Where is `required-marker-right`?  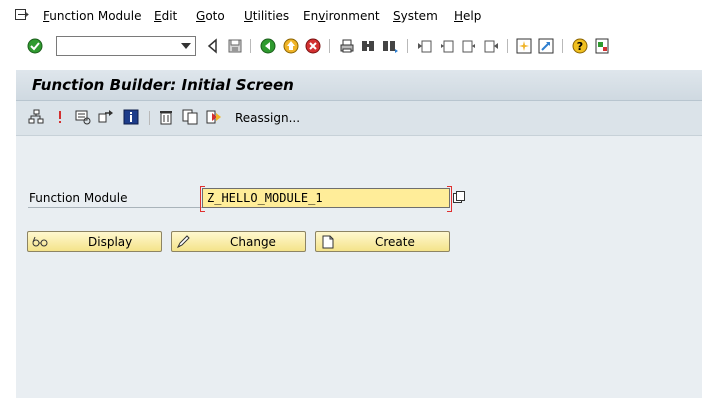 required-marker-right is located at coordinates (449, 199).